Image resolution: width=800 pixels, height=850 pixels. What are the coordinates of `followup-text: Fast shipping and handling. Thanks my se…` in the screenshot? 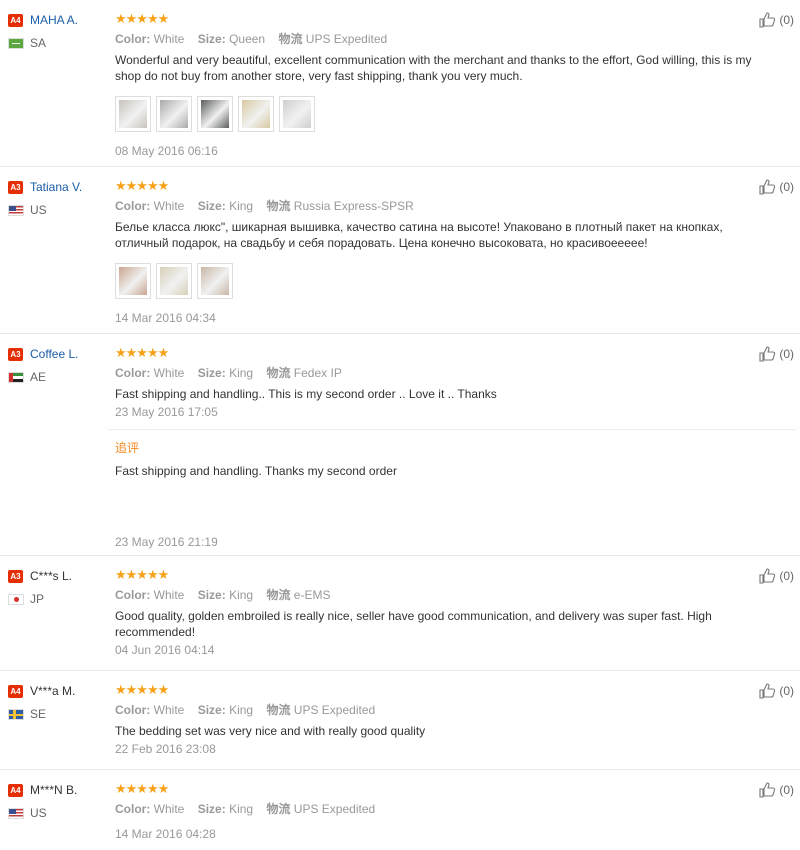 It's located at (256, 471).